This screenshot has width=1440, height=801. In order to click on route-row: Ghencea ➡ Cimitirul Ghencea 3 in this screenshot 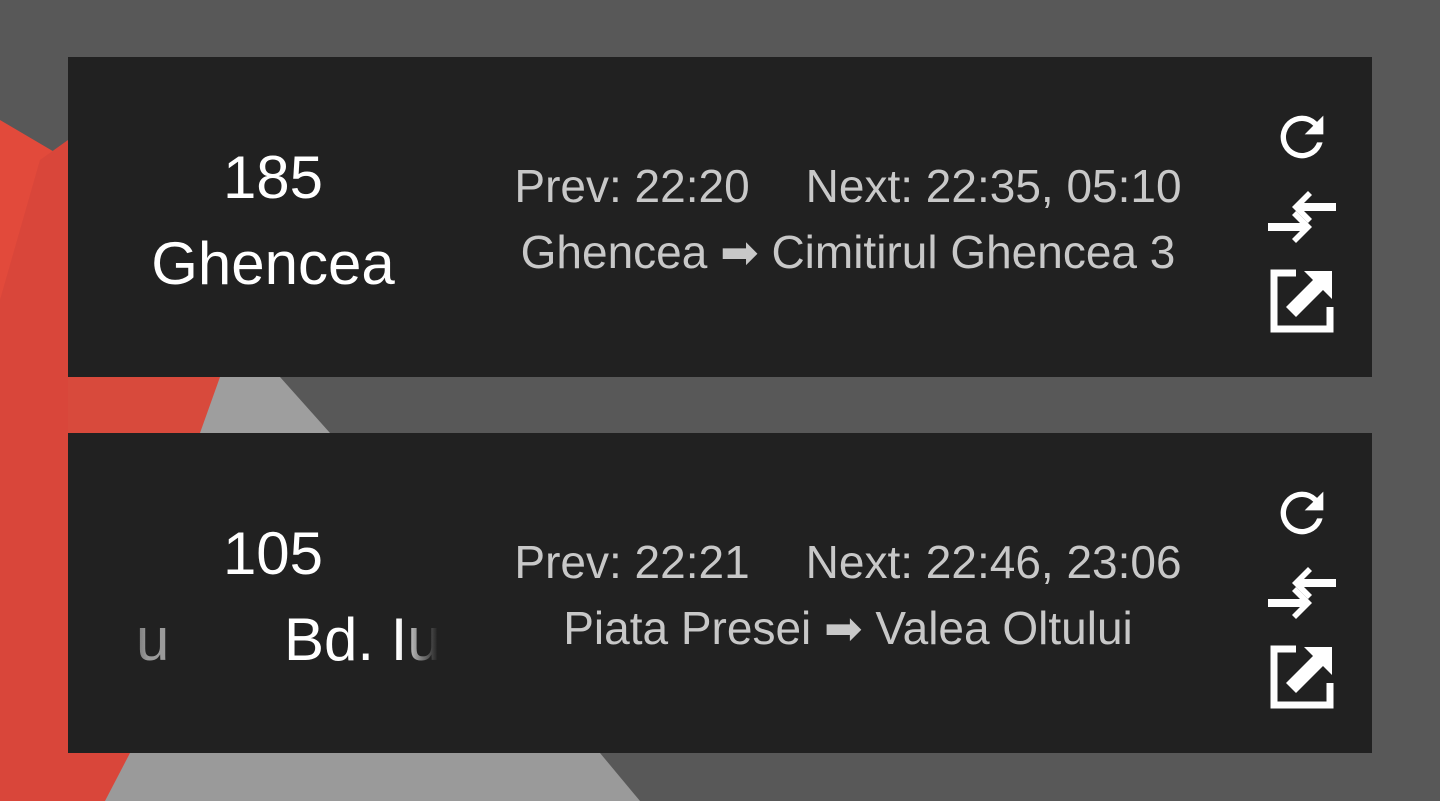, I will do `click(848, 252)`.